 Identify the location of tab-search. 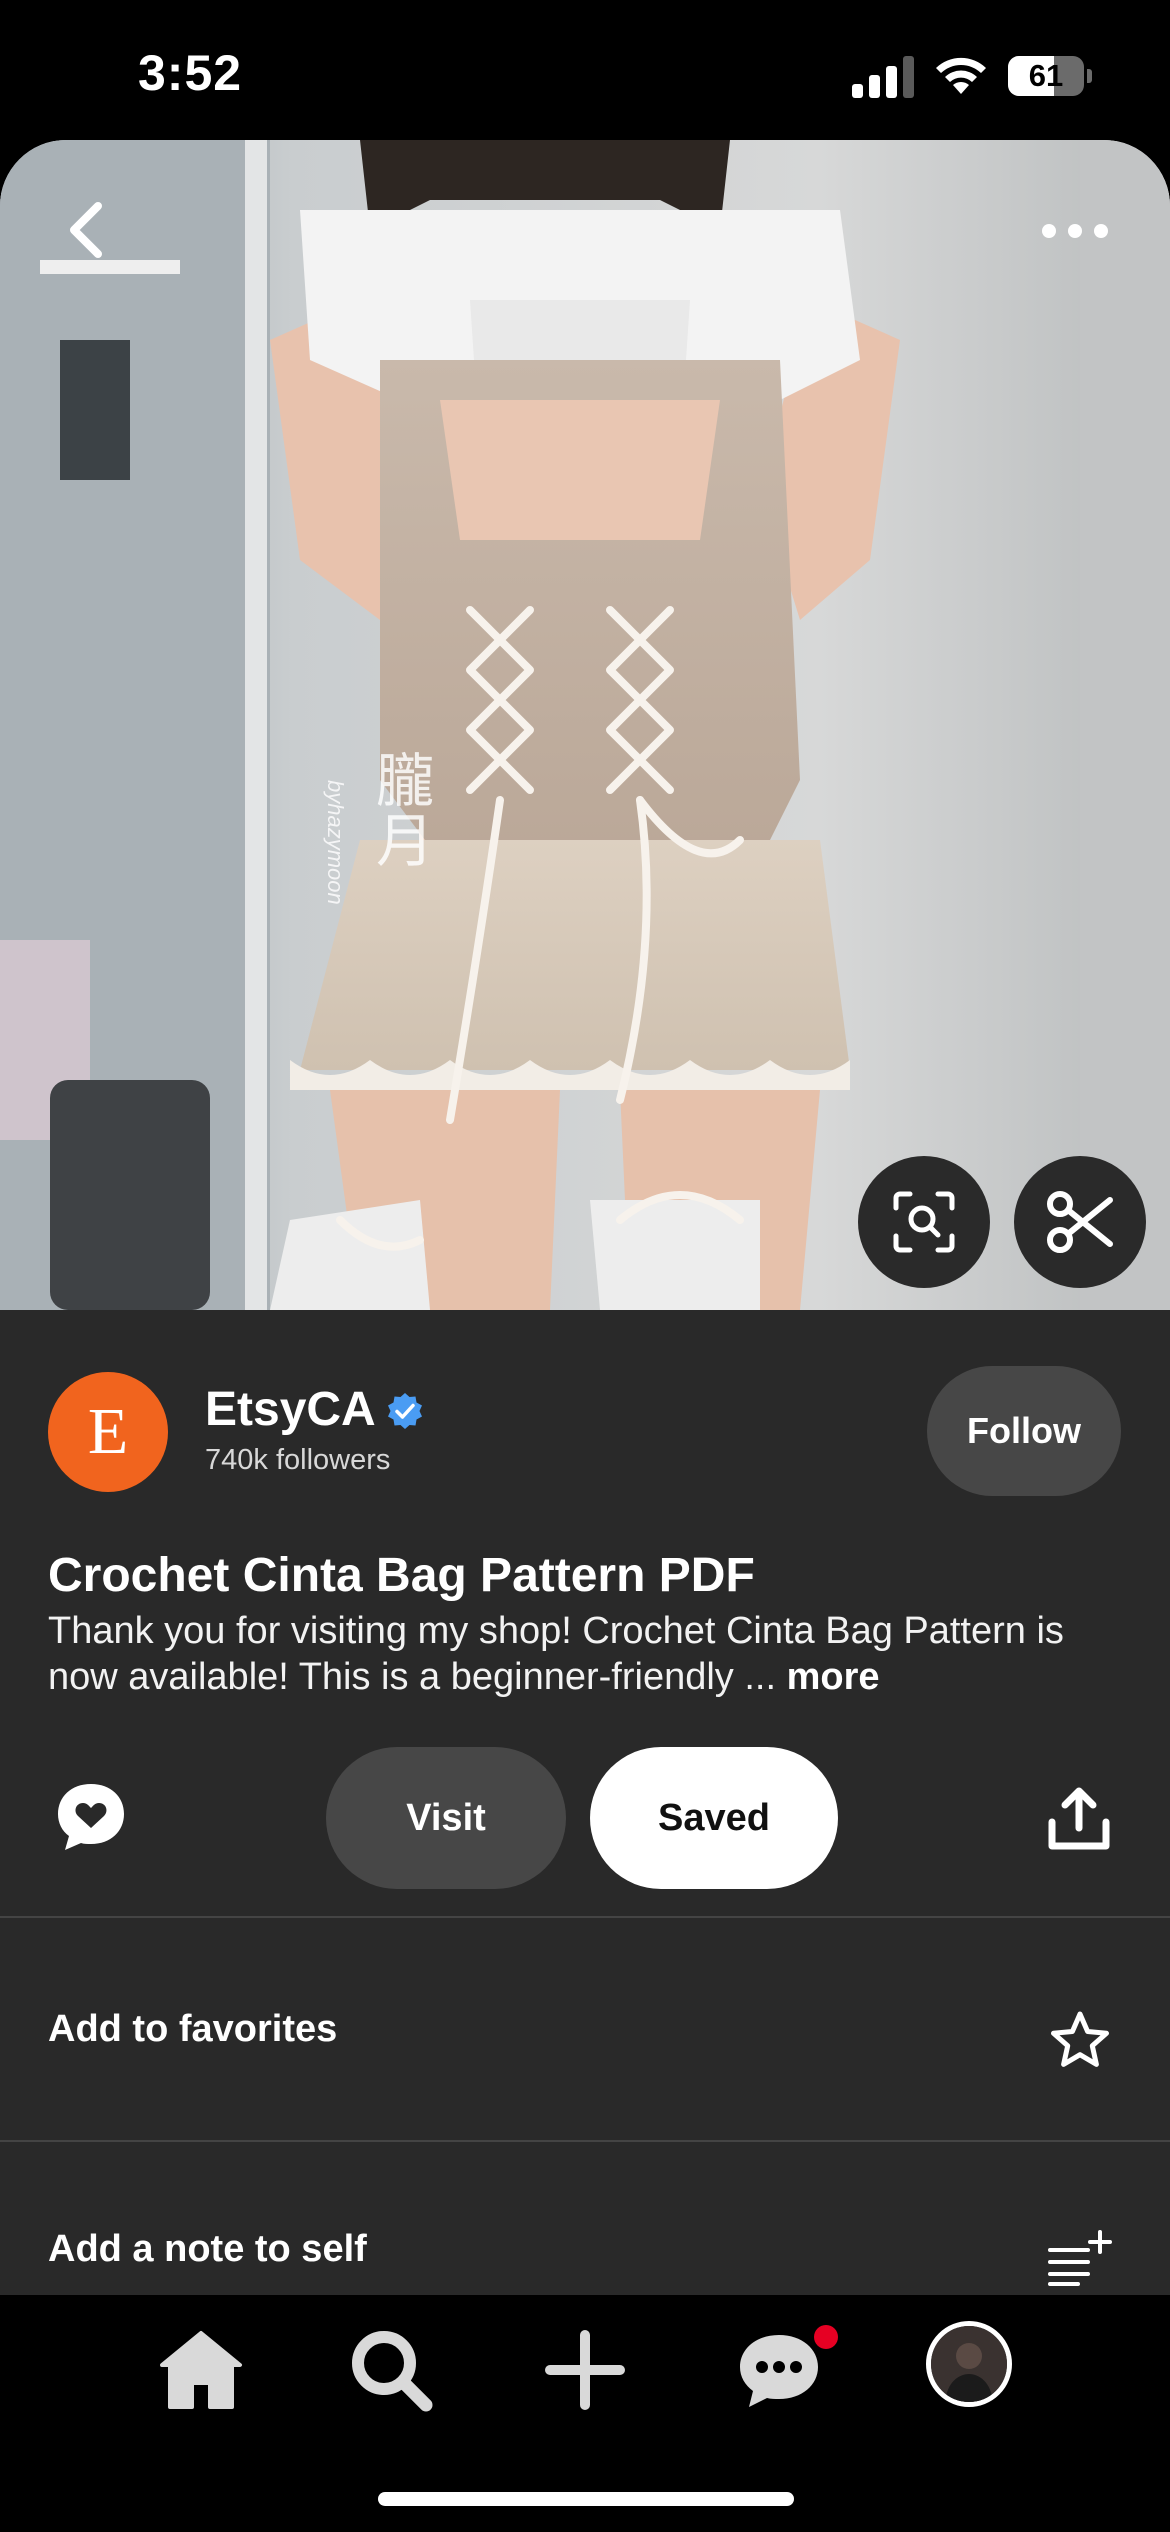
(391, 2370).